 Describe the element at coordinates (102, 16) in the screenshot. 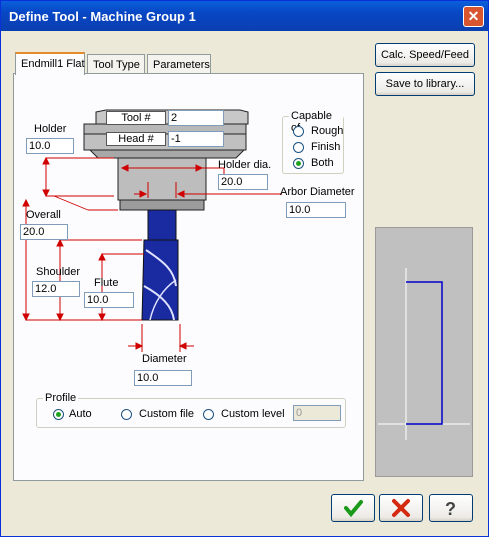

I see `window-title: Define Tool - Machine Group 1` at that location.